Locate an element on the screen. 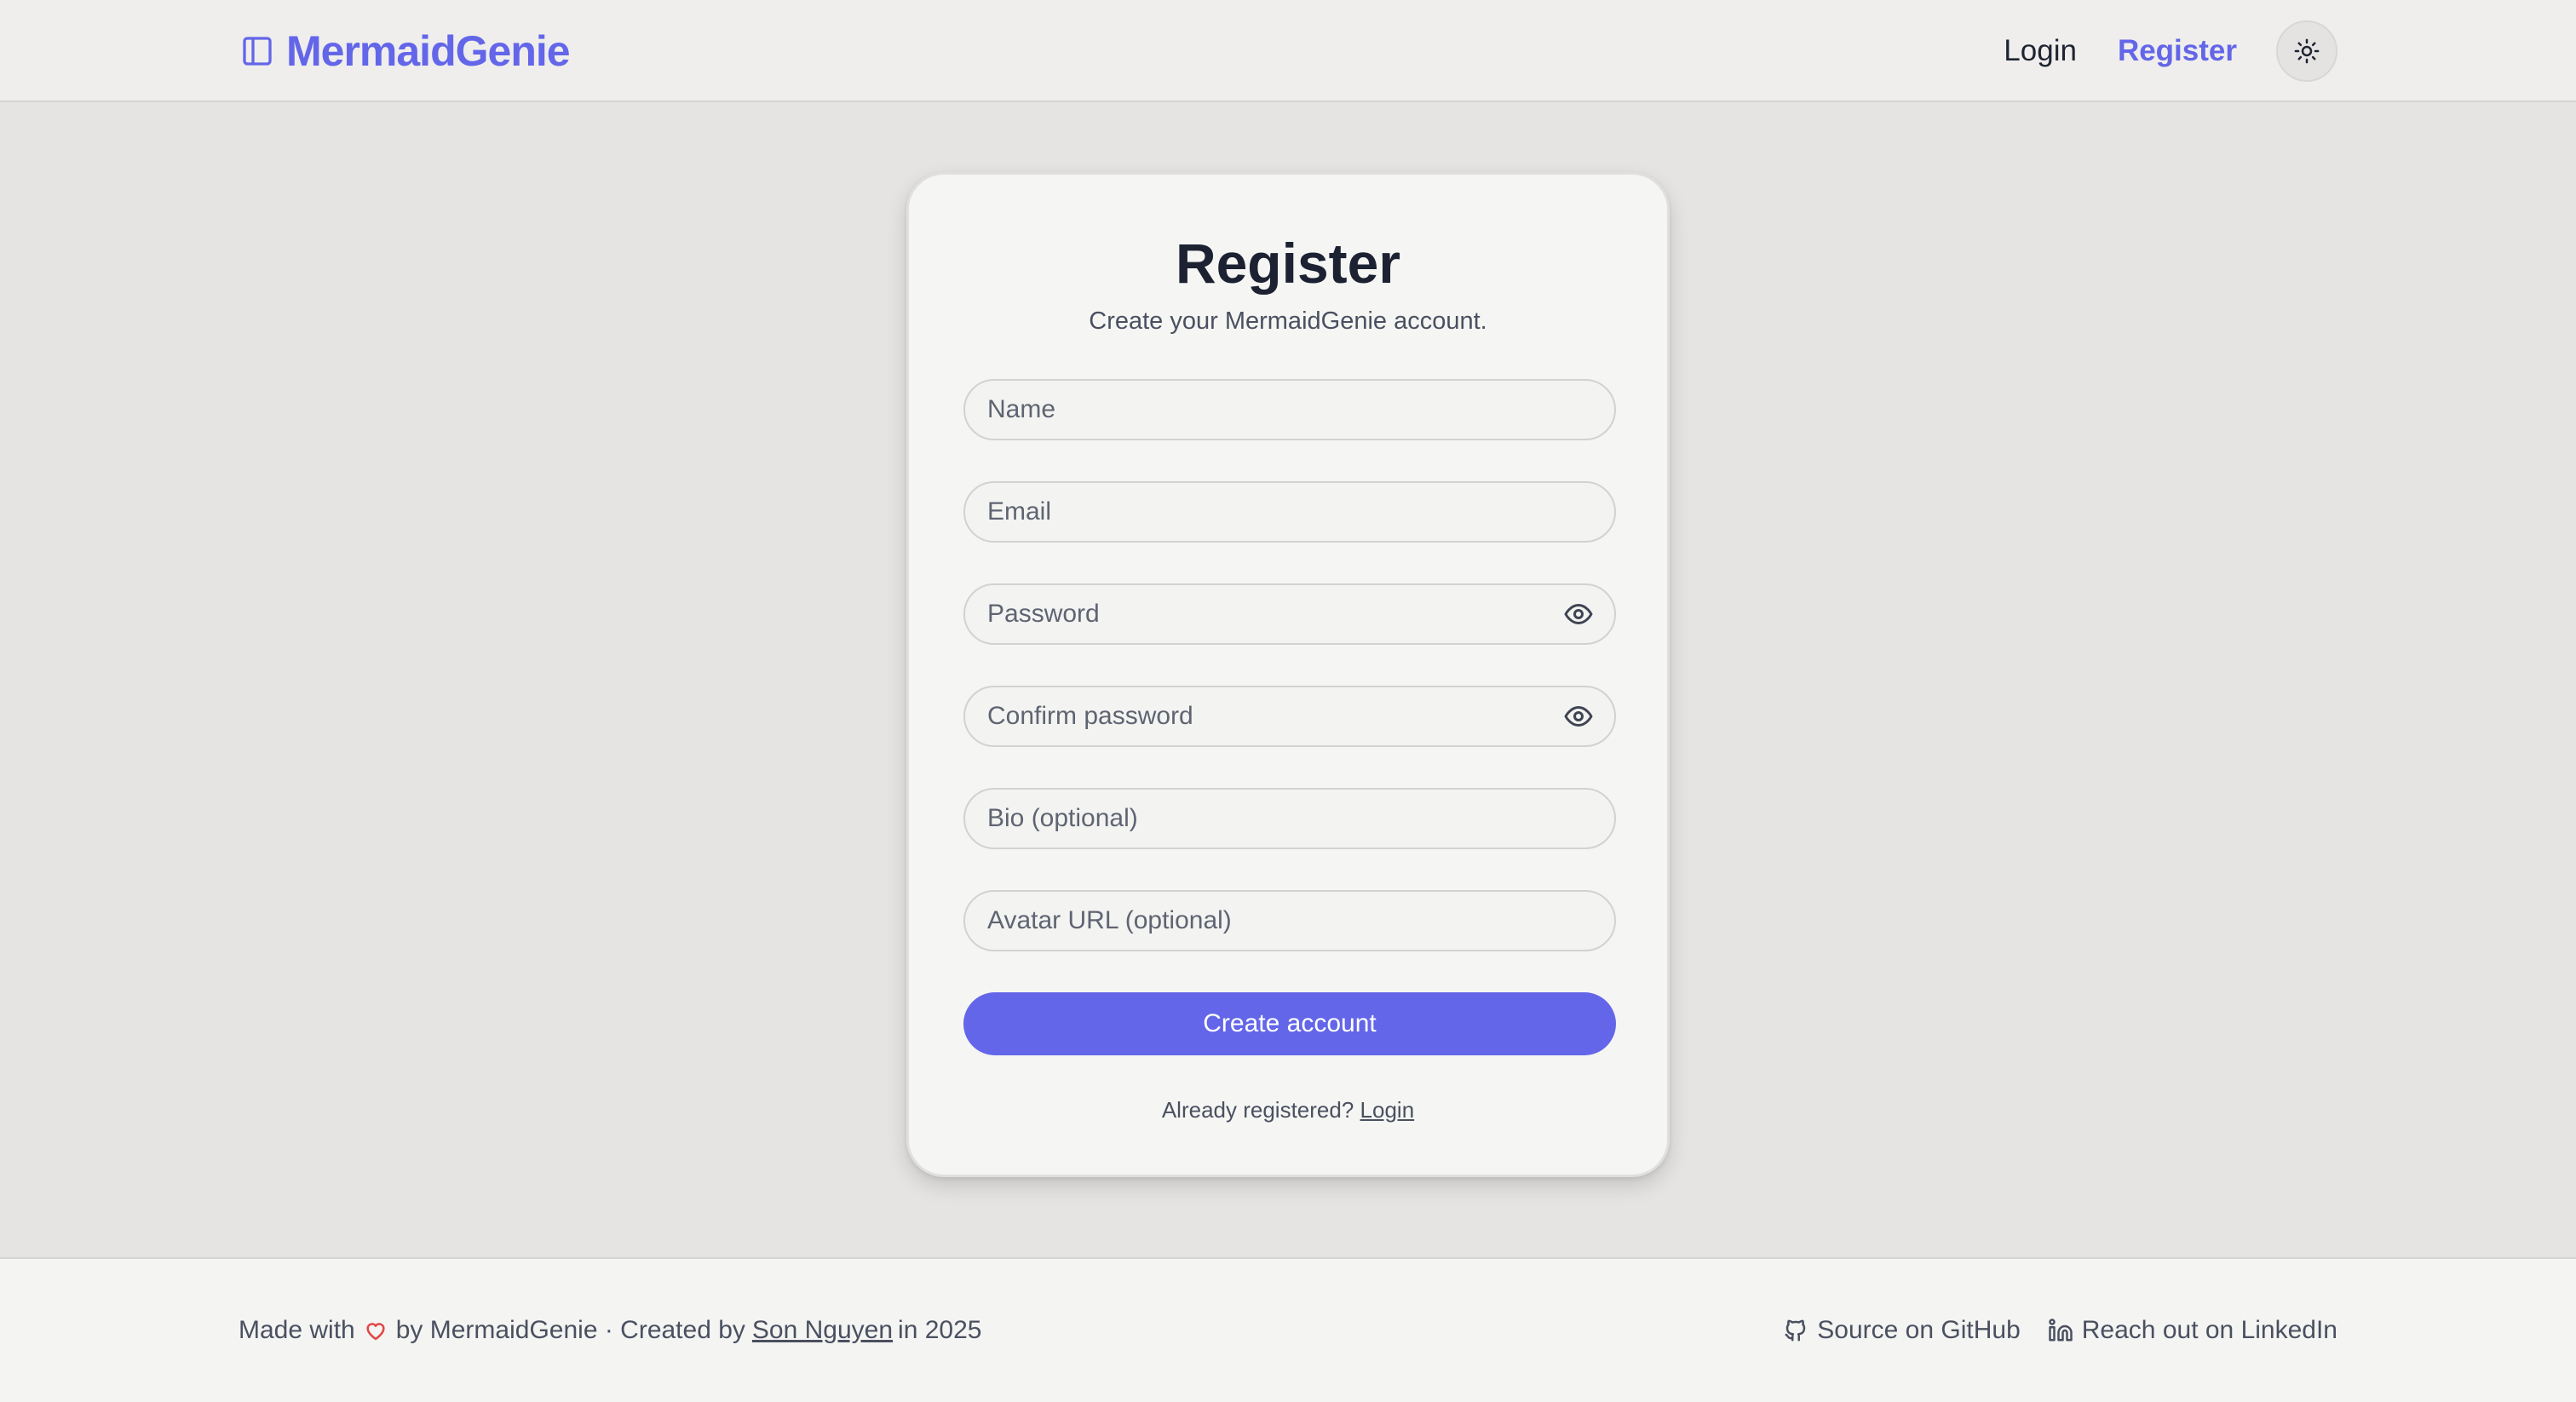  sun-icon is located at coordinates (2307, 51).